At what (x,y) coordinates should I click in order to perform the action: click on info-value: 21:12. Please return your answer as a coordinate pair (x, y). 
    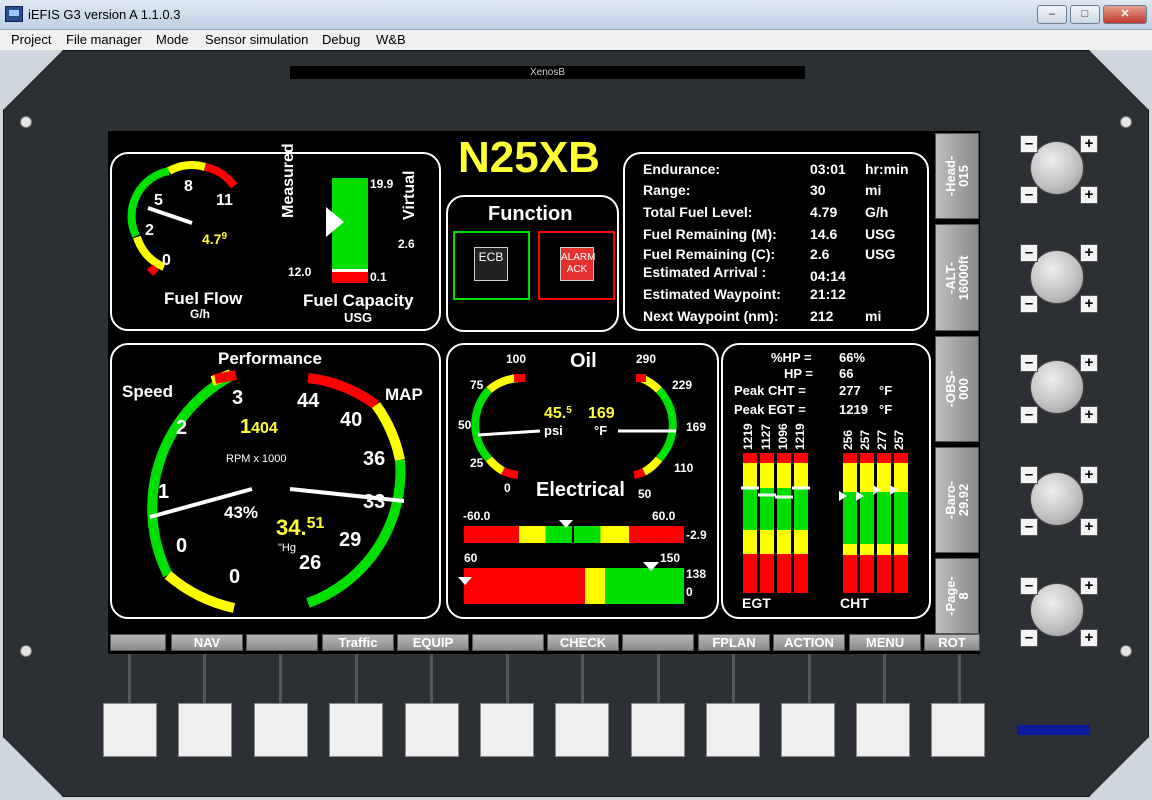
    Looking at the image, I should click on (828, 294).